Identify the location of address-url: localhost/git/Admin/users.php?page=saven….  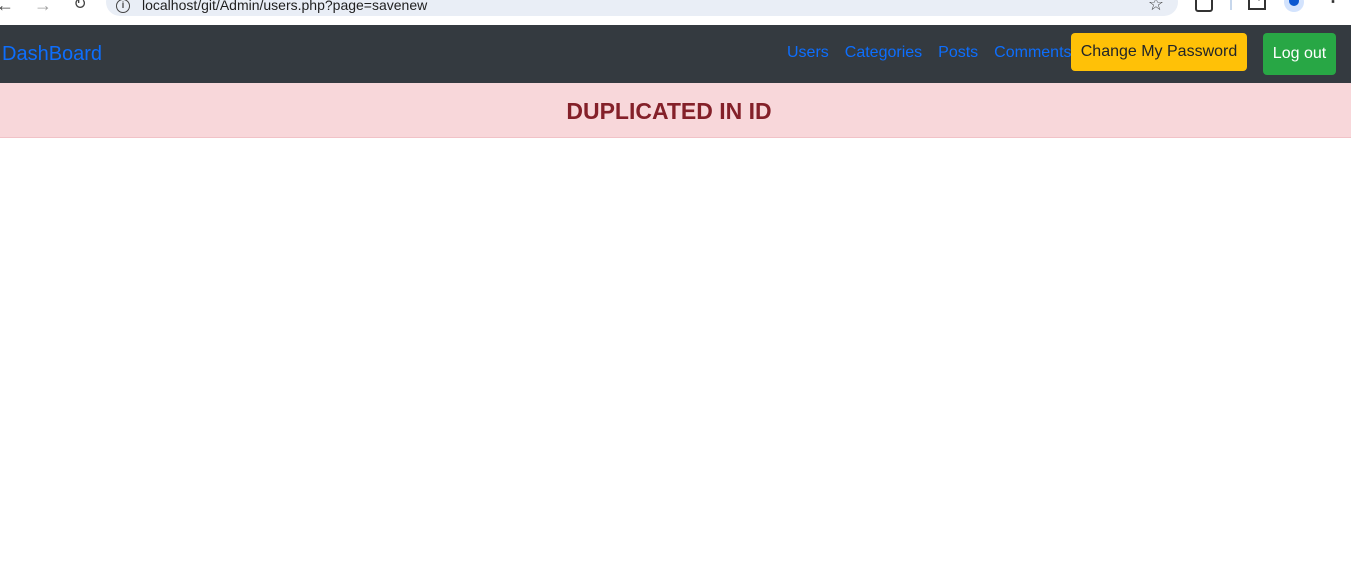
(284, 6).